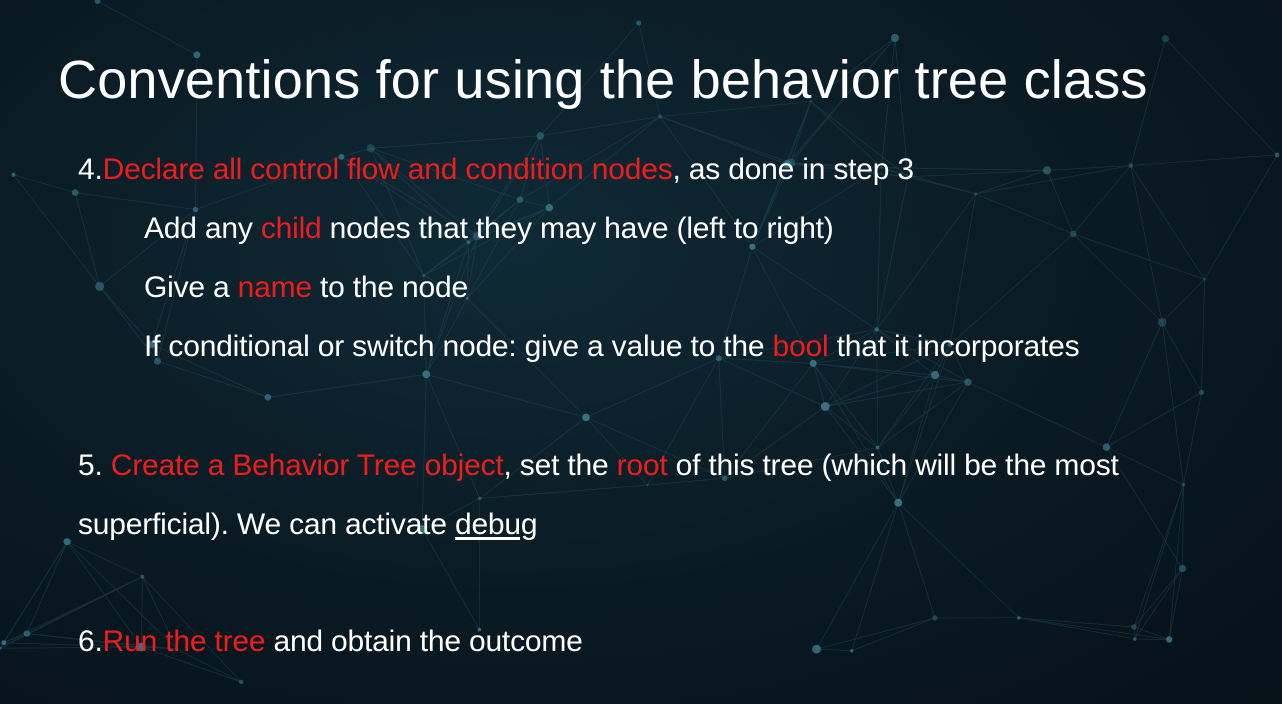 The image size is (1282, 704). I want to click on sub-text: Add any, so click(202, 228).